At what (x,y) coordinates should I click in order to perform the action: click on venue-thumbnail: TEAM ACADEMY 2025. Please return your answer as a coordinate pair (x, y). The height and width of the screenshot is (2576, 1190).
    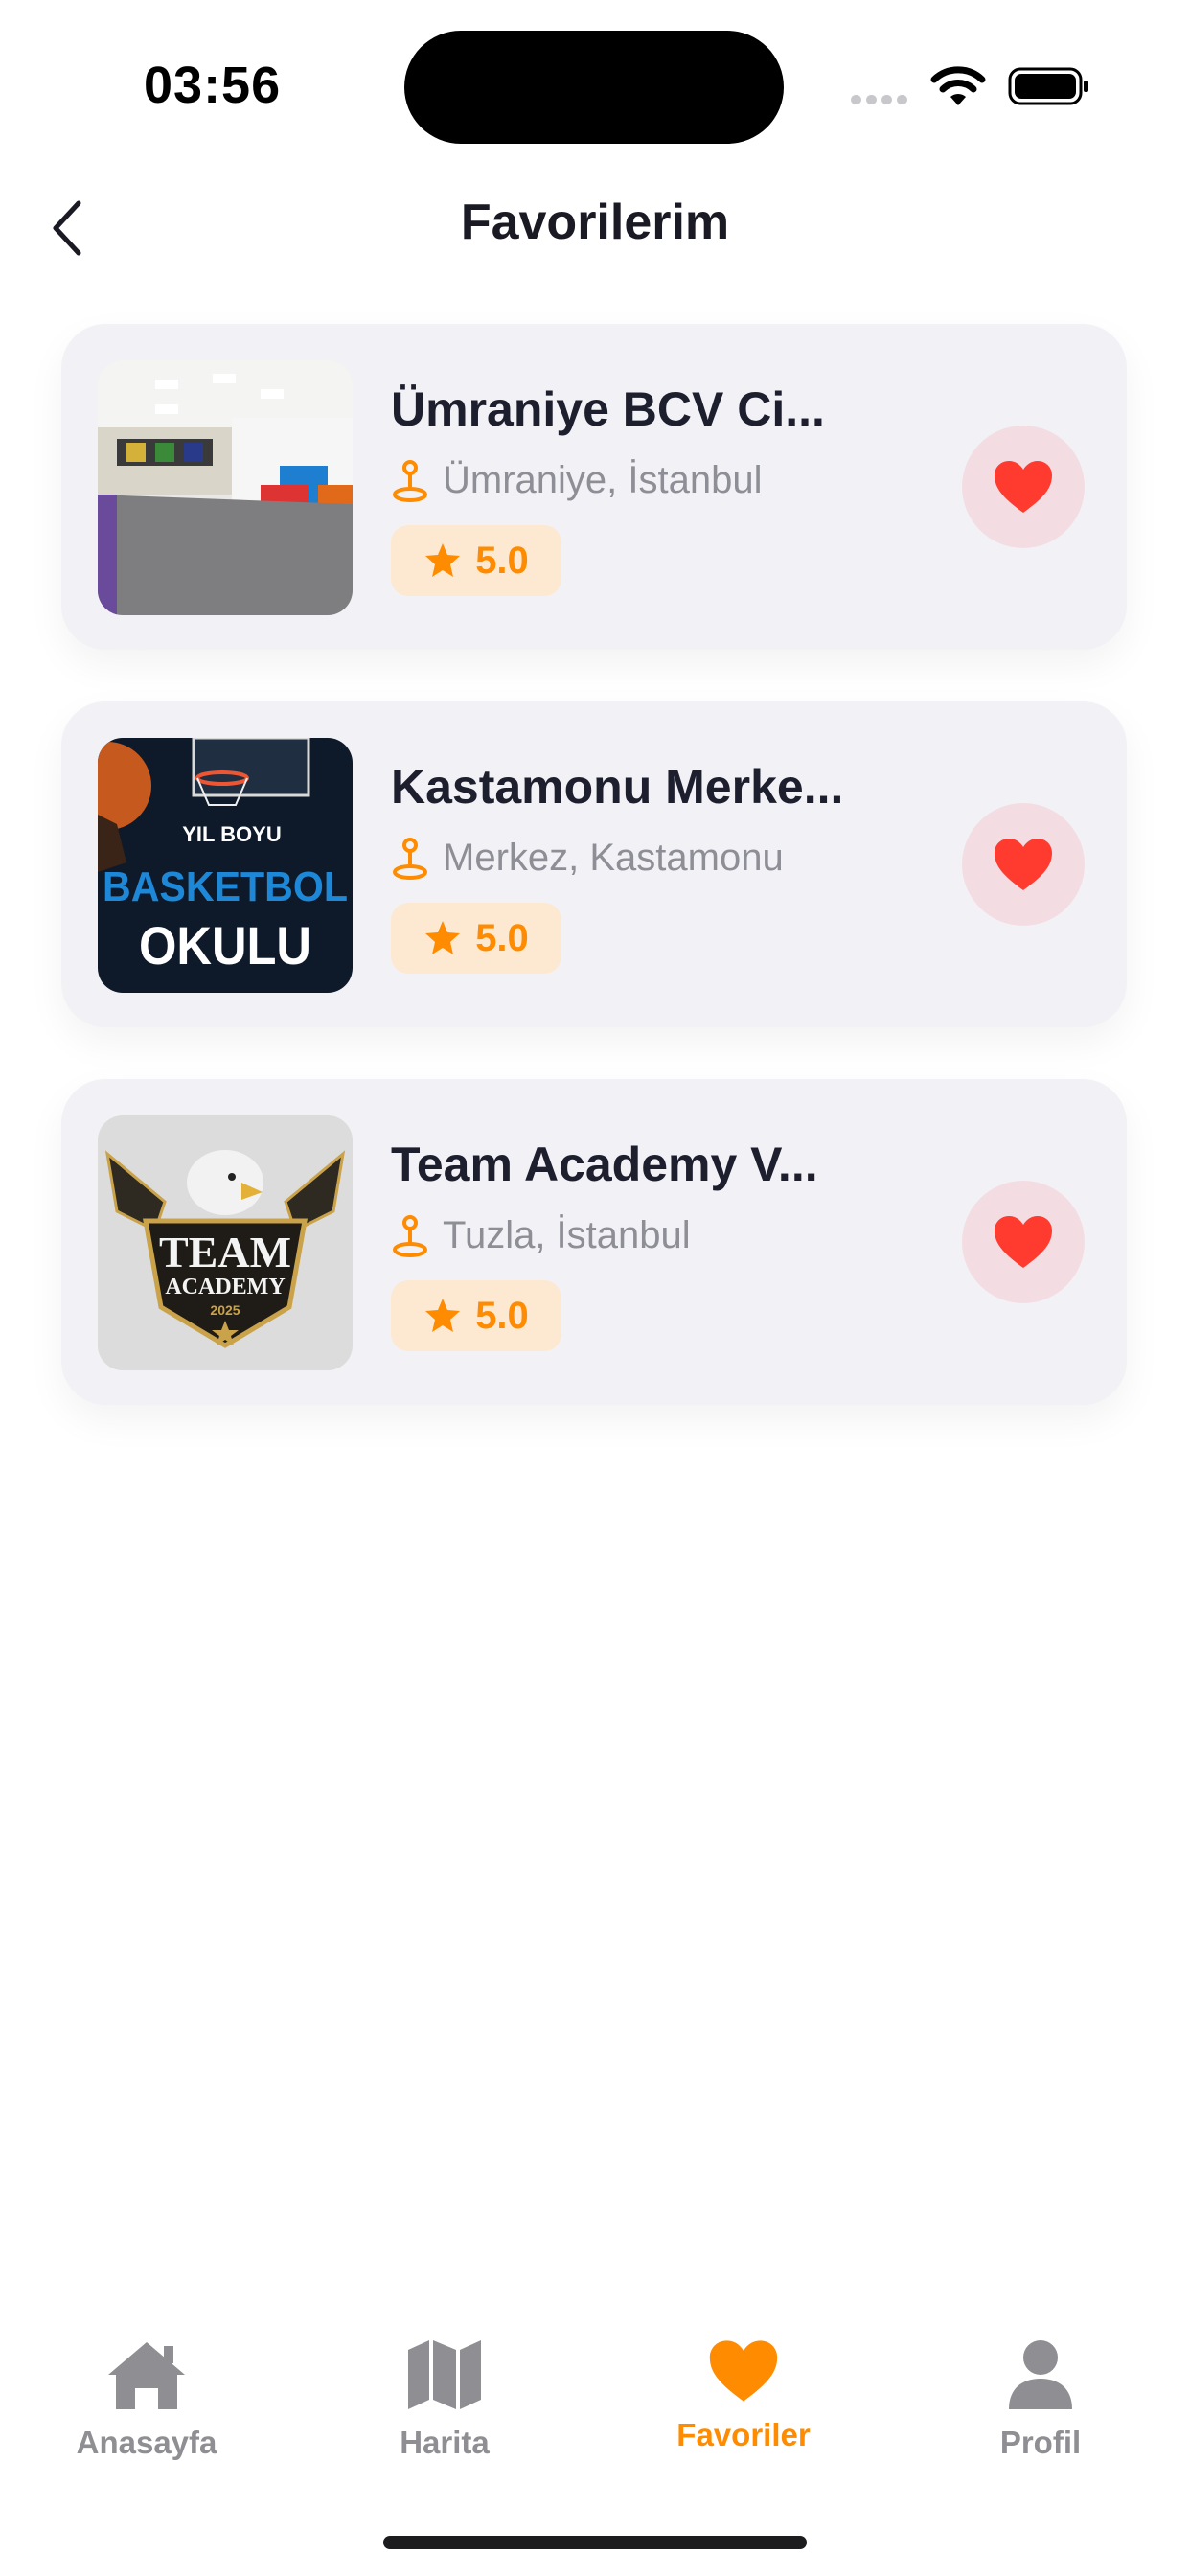
    Looking at the image, I should click on (226, 1243).